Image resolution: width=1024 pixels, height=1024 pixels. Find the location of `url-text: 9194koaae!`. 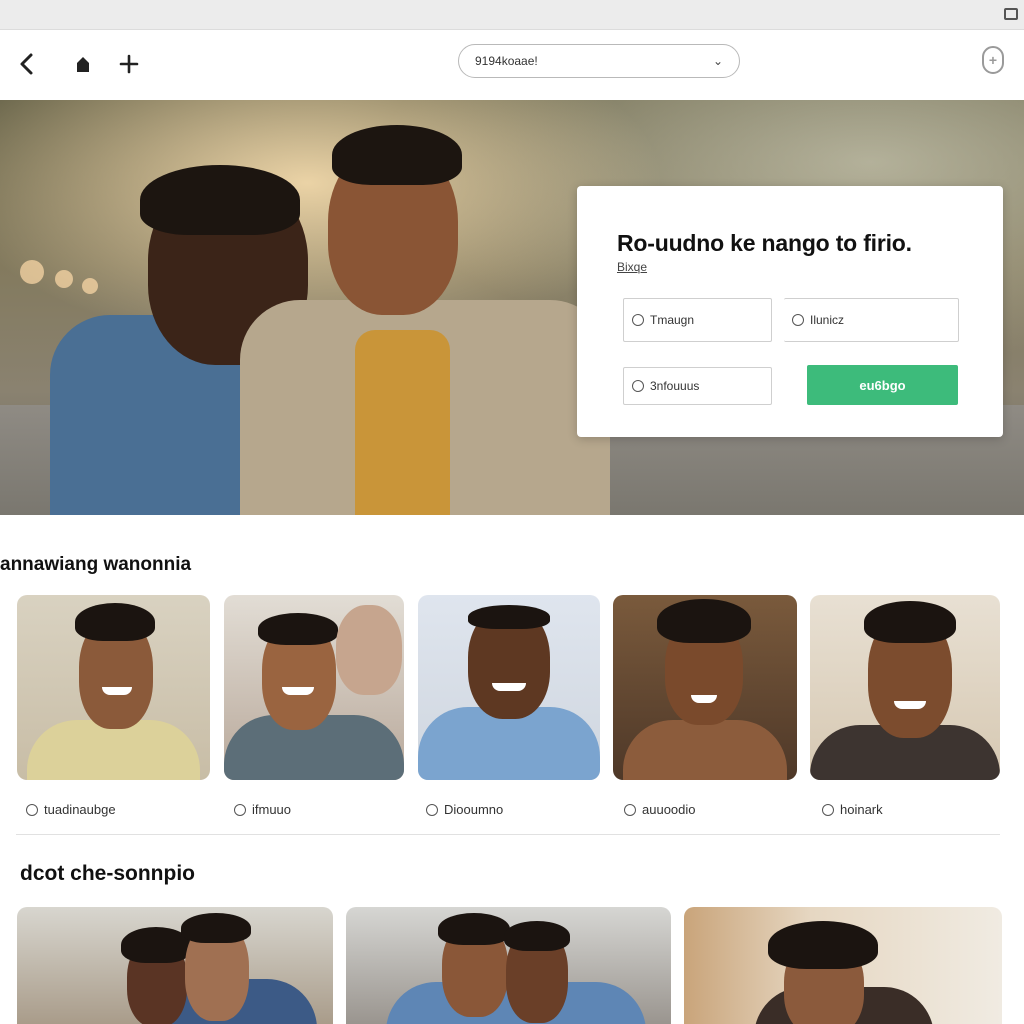

url-text: 9194koaae! is located at coordinates (506, 61).